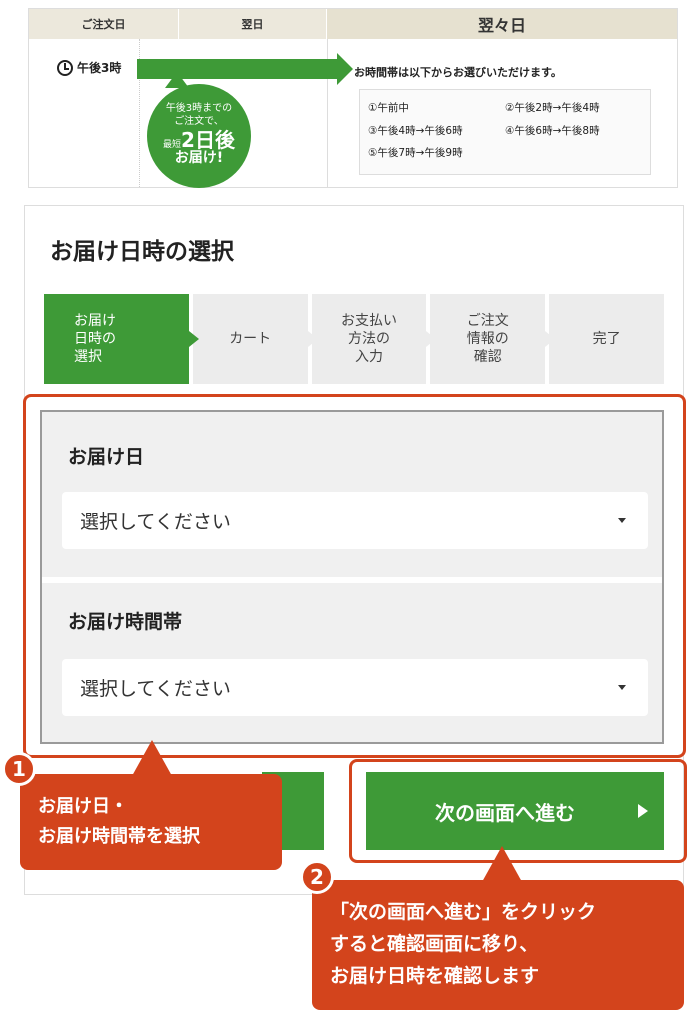  I want to click on timeline-order-time: 午後3時, so click(89, 67).